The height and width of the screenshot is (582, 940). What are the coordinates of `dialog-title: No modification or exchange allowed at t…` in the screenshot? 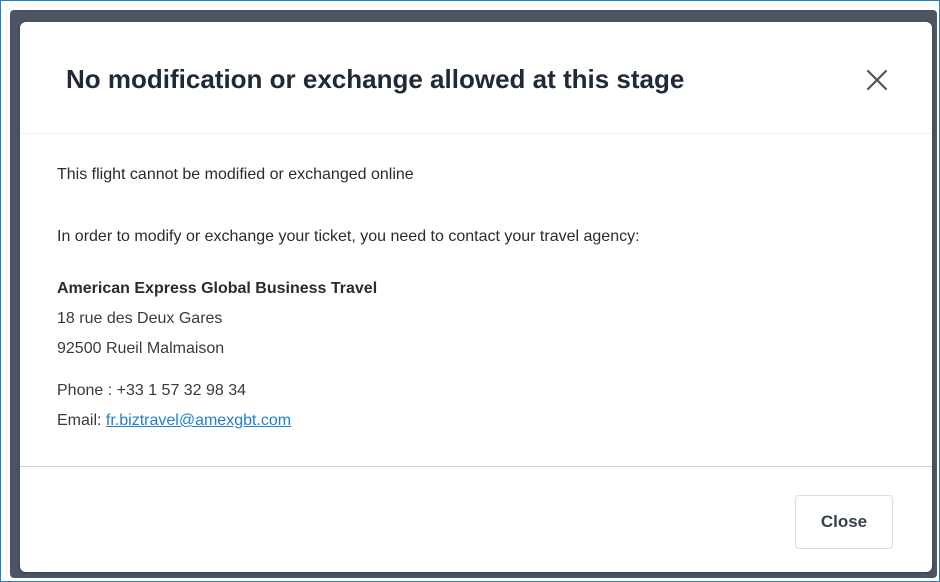 It's located at (375, 79).